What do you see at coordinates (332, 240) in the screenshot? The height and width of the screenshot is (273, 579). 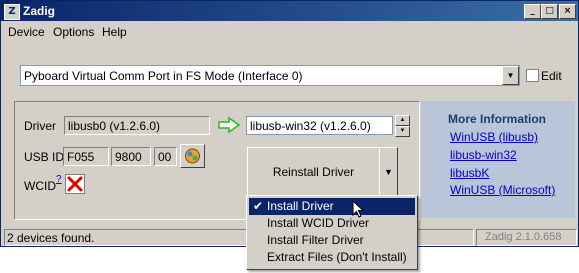 I see `menu-item-install-filter-driver: Install Filter Driver` at bounding box center [332, 240].